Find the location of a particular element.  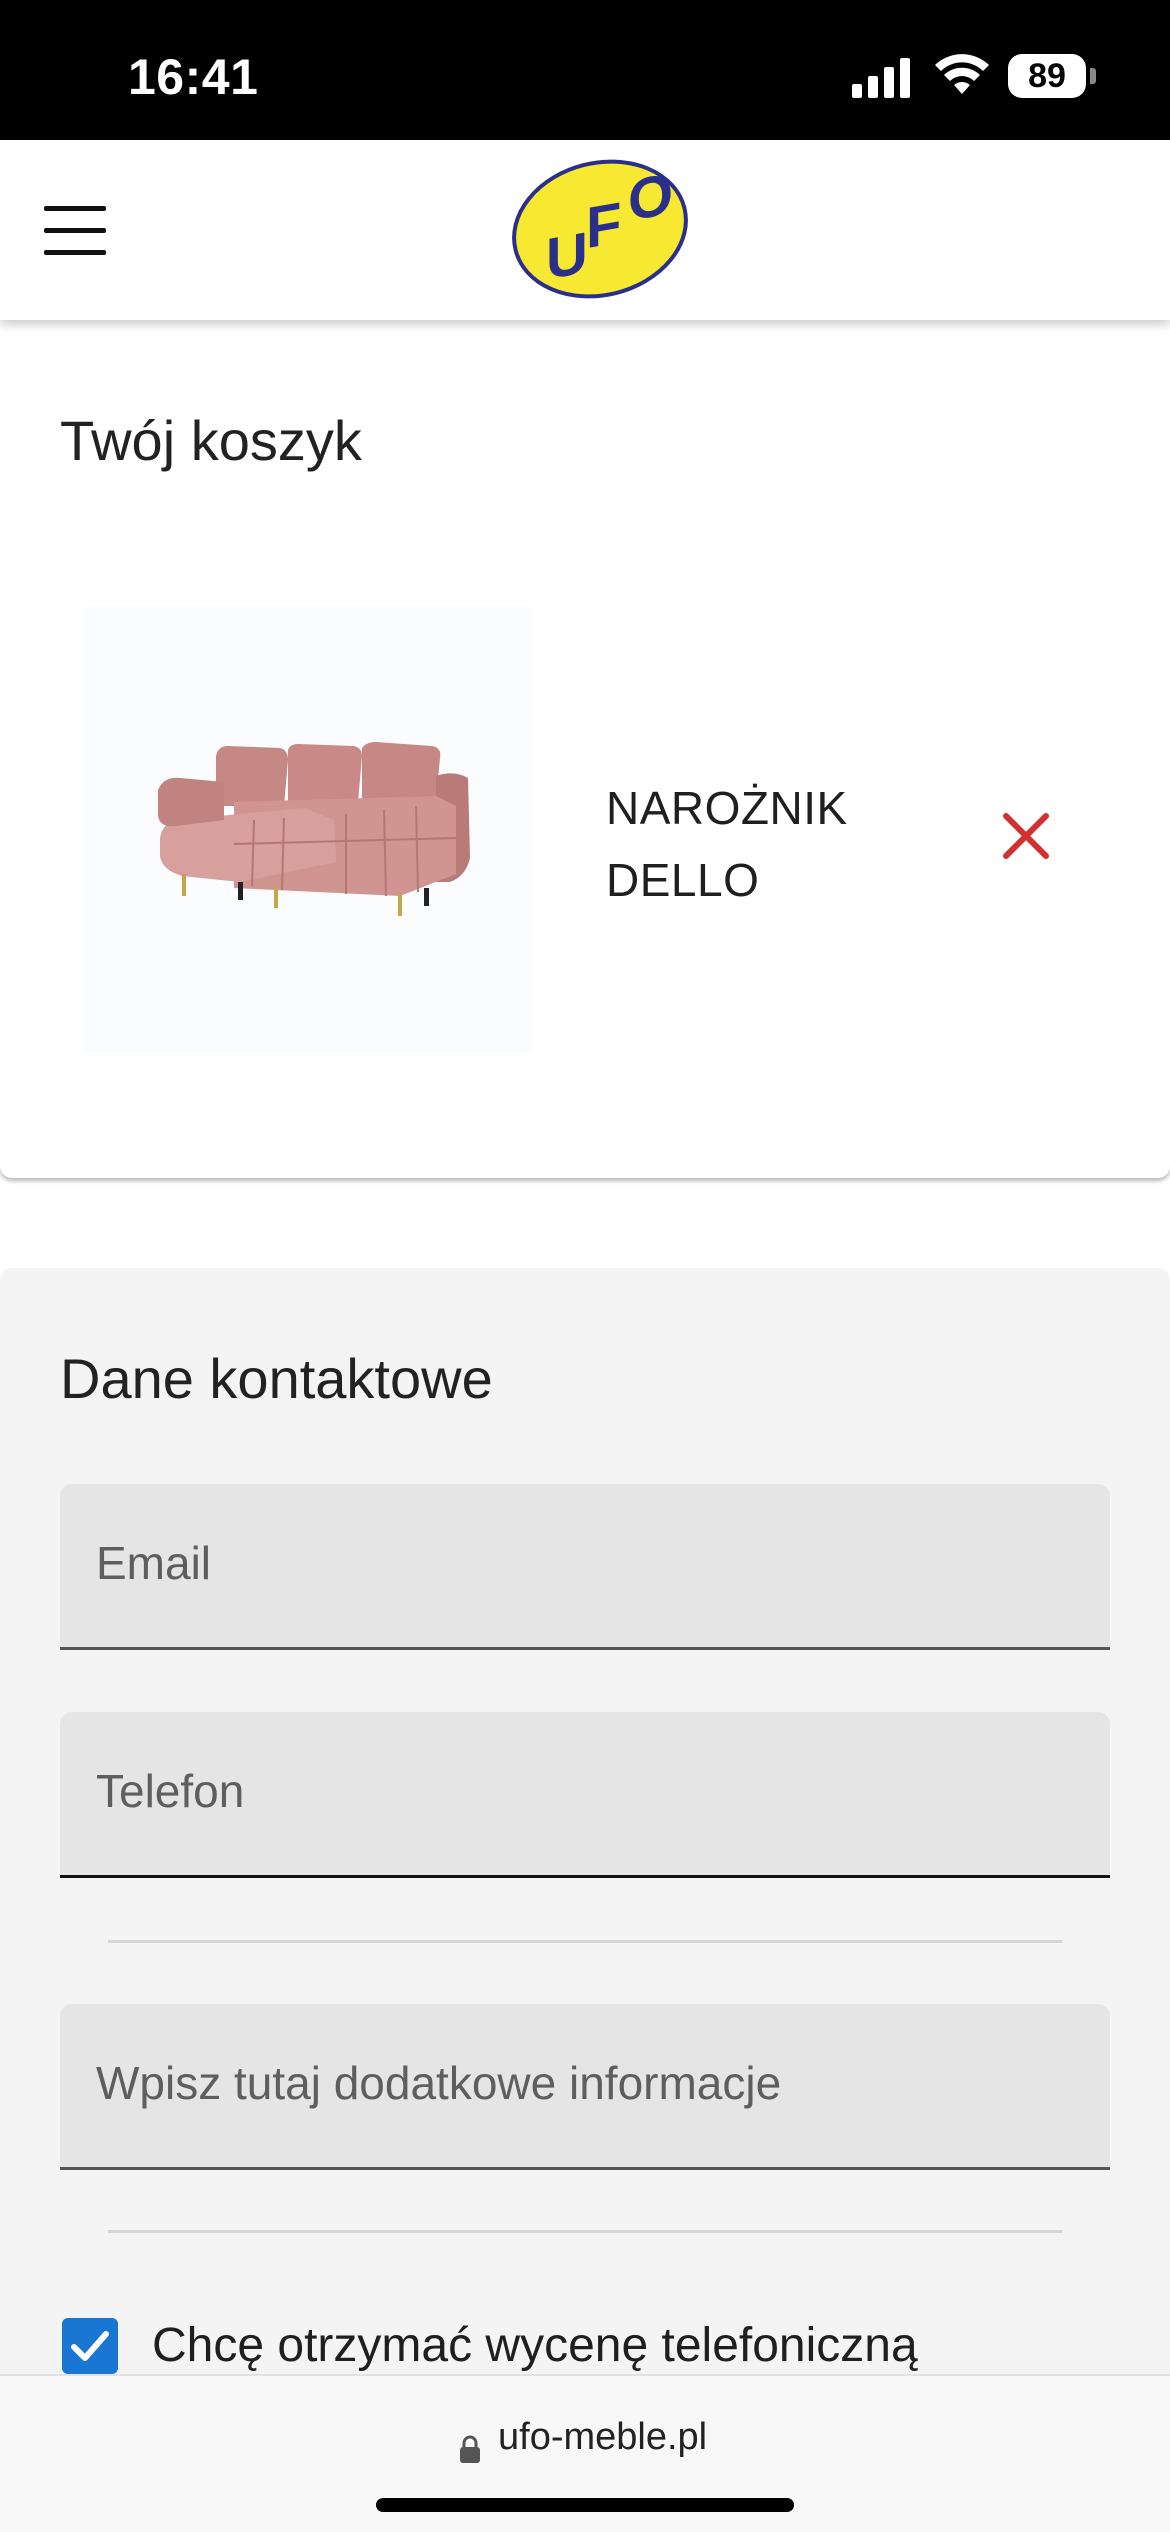

product-name: NAROŻNIK DELLO is located at coordinates (766, 844).